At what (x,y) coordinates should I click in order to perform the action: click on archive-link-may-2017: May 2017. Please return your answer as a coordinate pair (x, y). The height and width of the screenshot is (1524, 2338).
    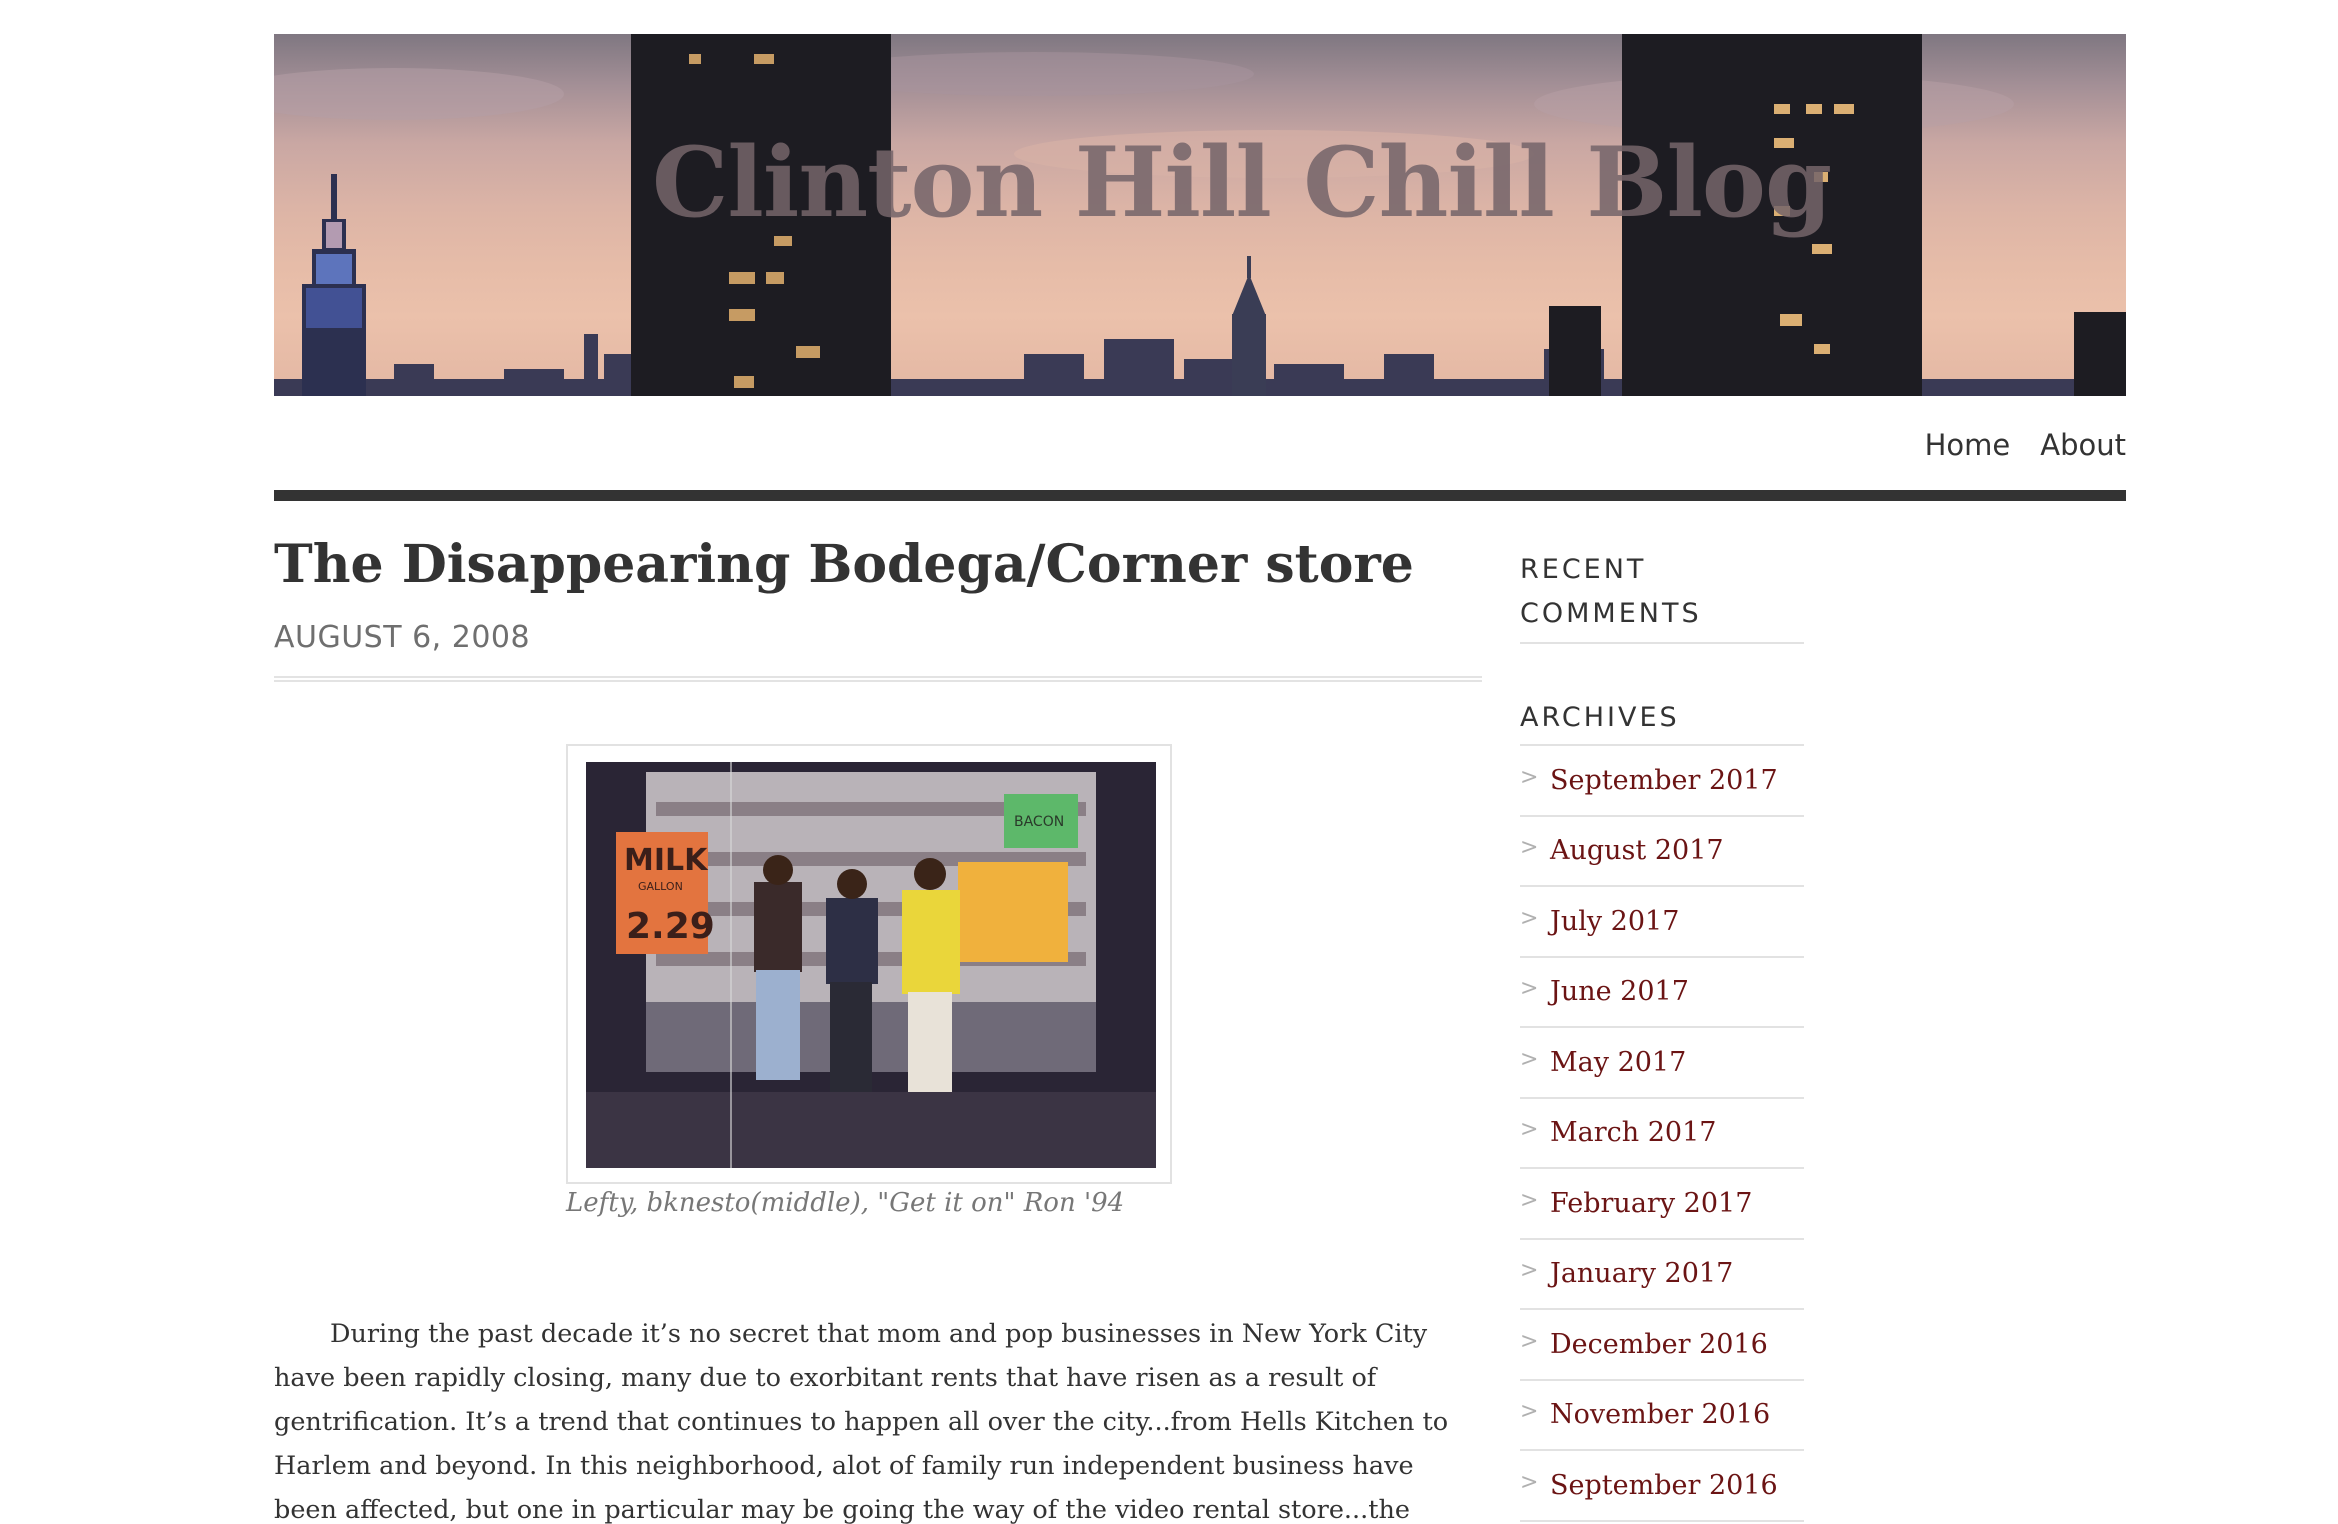
    Looking at the image, I should click on (1618, 1062).